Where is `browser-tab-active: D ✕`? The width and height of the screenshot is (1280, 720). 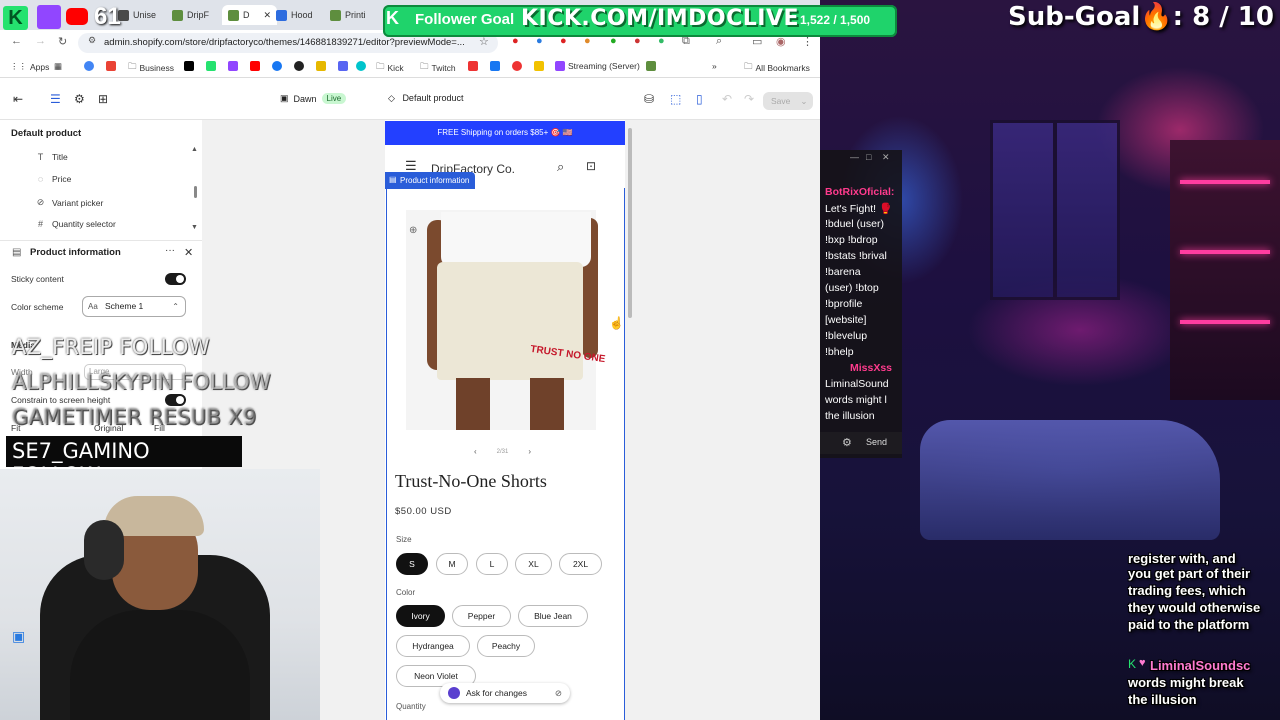 browser-tab-active: D ✕ is located at coordinates (250, 15).